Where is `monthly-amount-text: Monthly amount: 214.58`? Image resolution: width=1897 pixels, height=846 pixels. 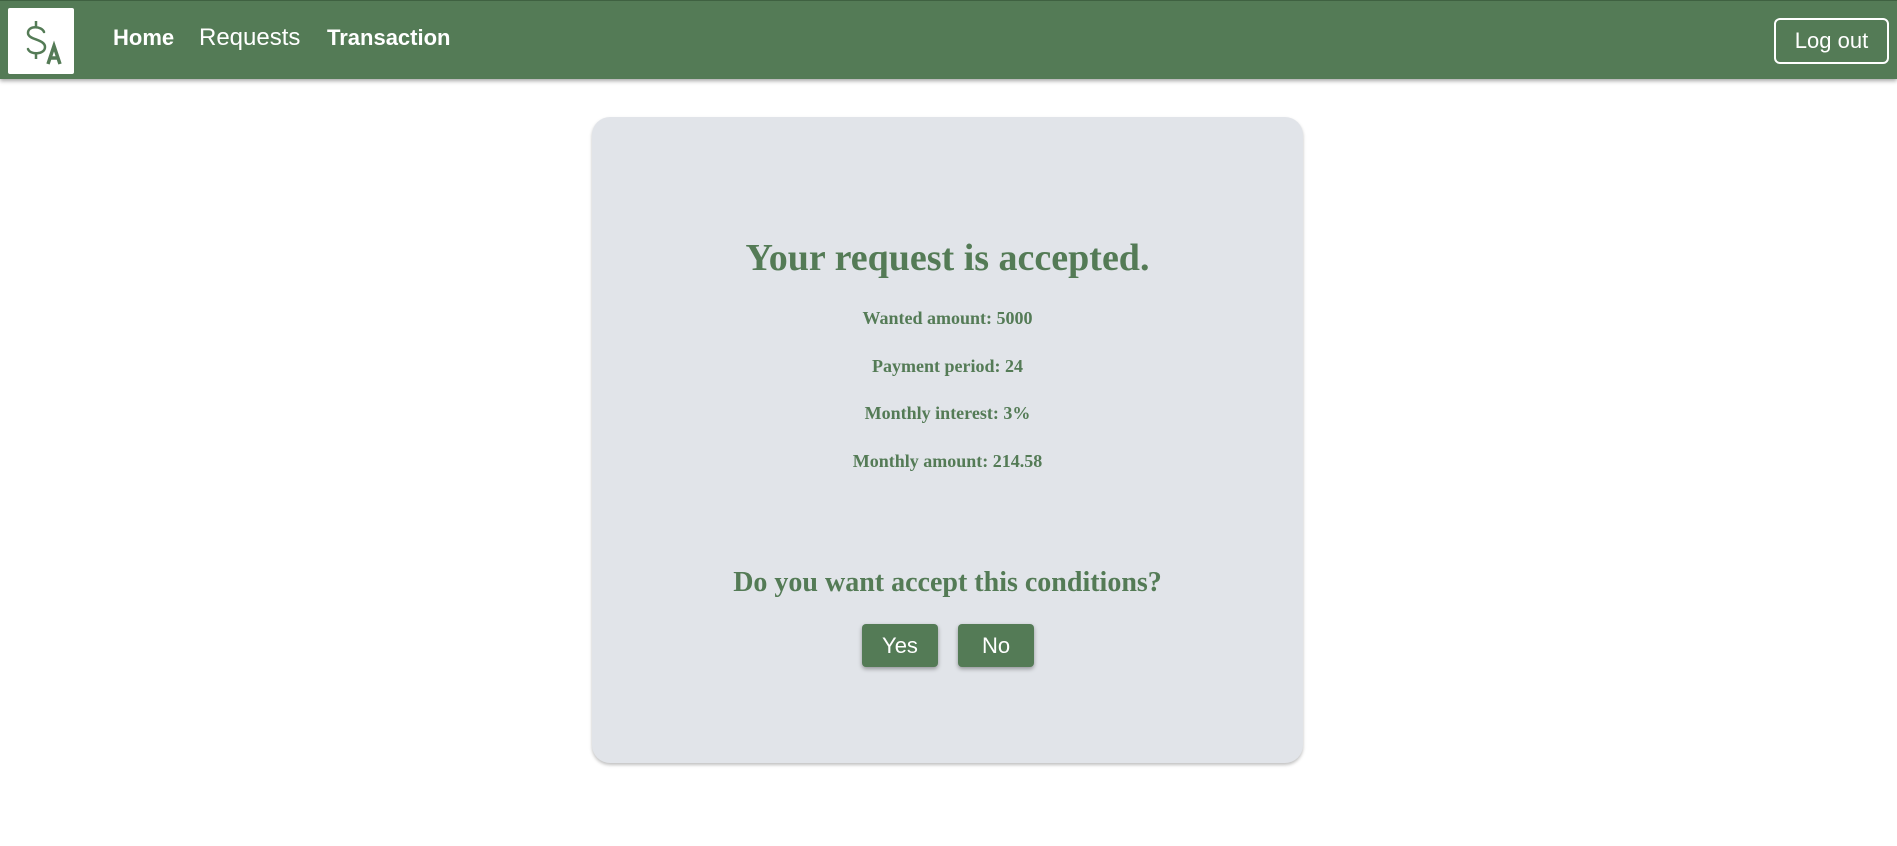
monthly-amount-text: Monthly amount: 214.58 is located at coordinates (947, 461).